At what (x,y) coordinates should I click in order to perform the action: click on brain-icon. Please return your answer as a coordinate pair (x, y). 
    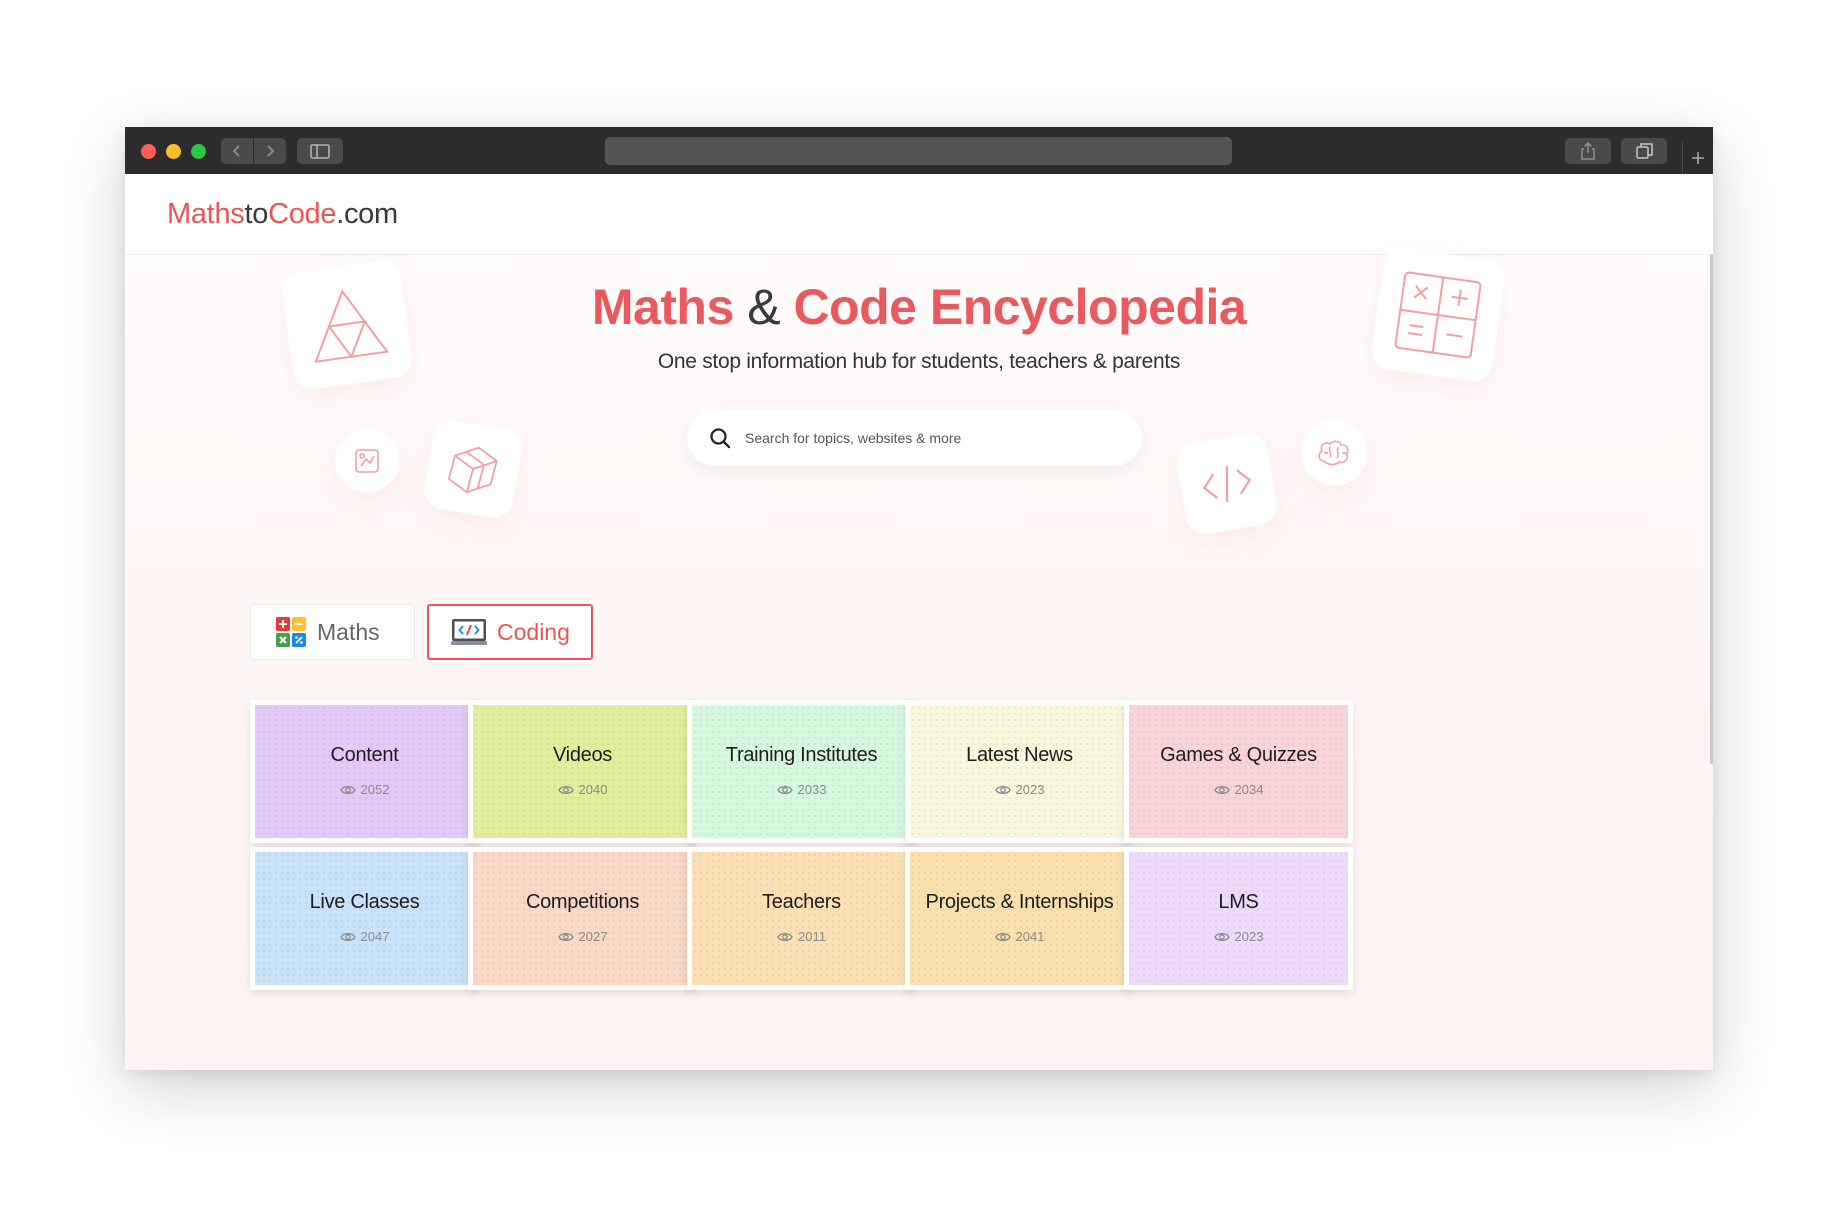
    Looking at the image, I should click on (1333, 453).